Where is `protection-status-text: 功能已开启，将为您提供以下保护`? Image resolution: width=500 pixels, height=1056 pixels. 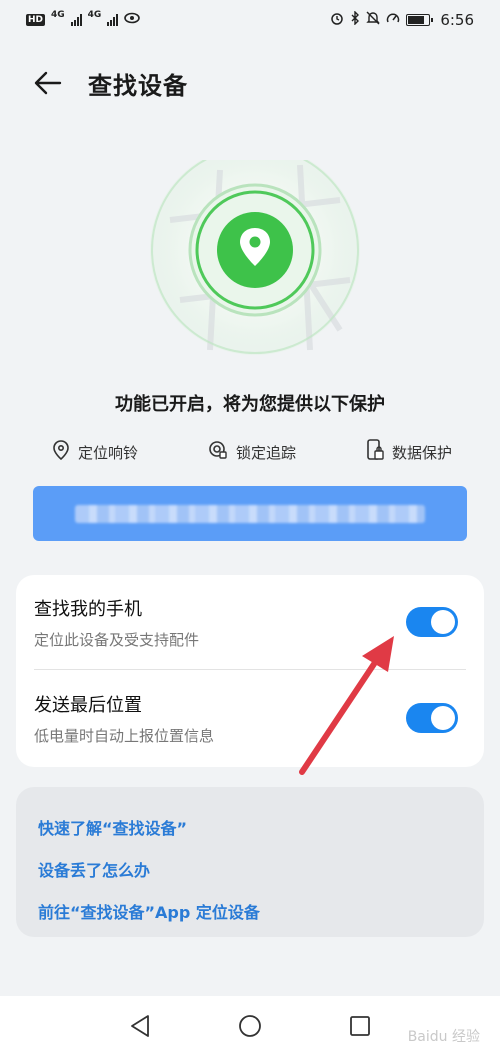 protection-status-text: 功能已开启，将为您提供以下保护 is located at coordinates (250, 404).